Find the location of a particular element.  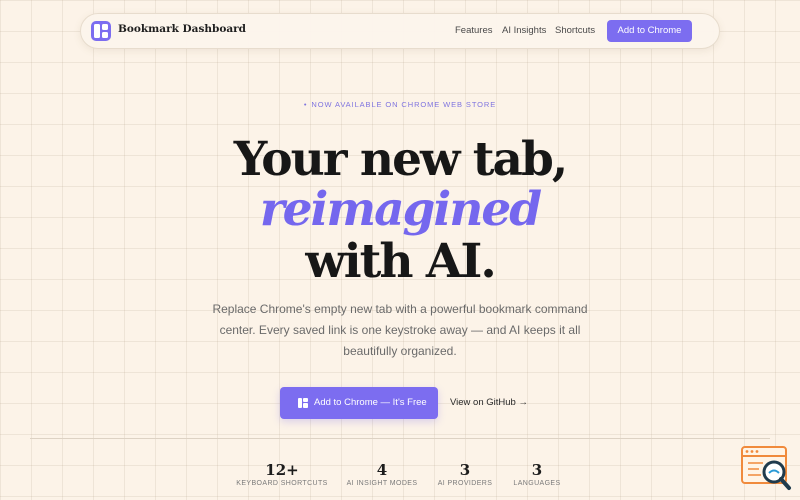

nav-link-shortcuts: Shortcuts is located at coordinates (575, 30).